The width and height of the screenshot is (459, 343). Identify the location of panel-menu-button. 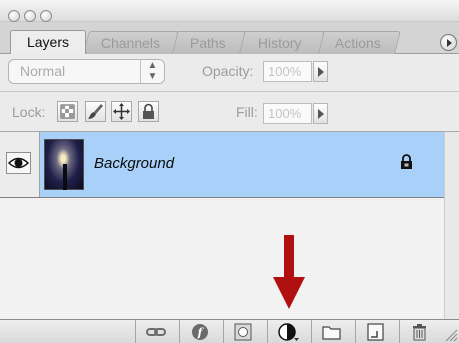
(448, 42).